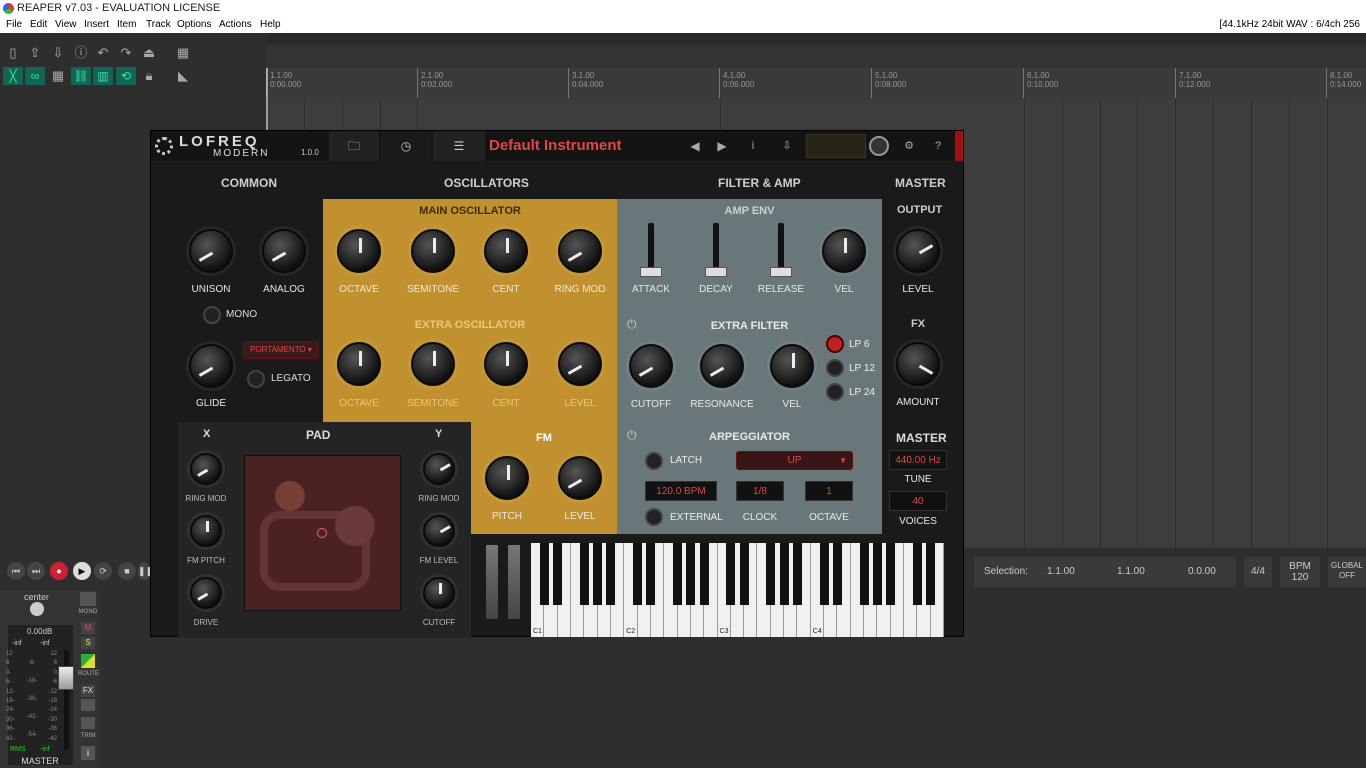  What do you see at coordinates (909, 146) in the screenshot?
I see `gear-icon: ⚙` at bounding box center [909, 146].